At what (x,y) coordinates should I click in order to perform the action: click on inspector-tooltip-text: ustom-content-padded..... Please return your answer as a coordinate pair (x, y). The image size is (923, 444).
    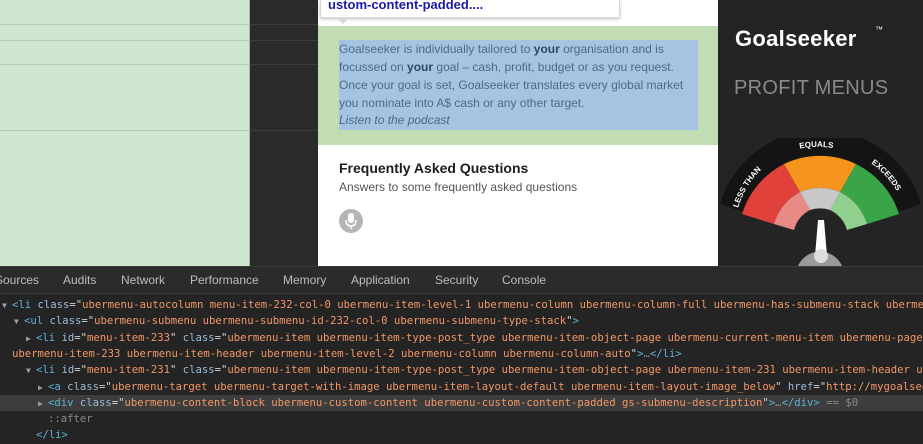
    Looking at the image, I should click on (406, 6).